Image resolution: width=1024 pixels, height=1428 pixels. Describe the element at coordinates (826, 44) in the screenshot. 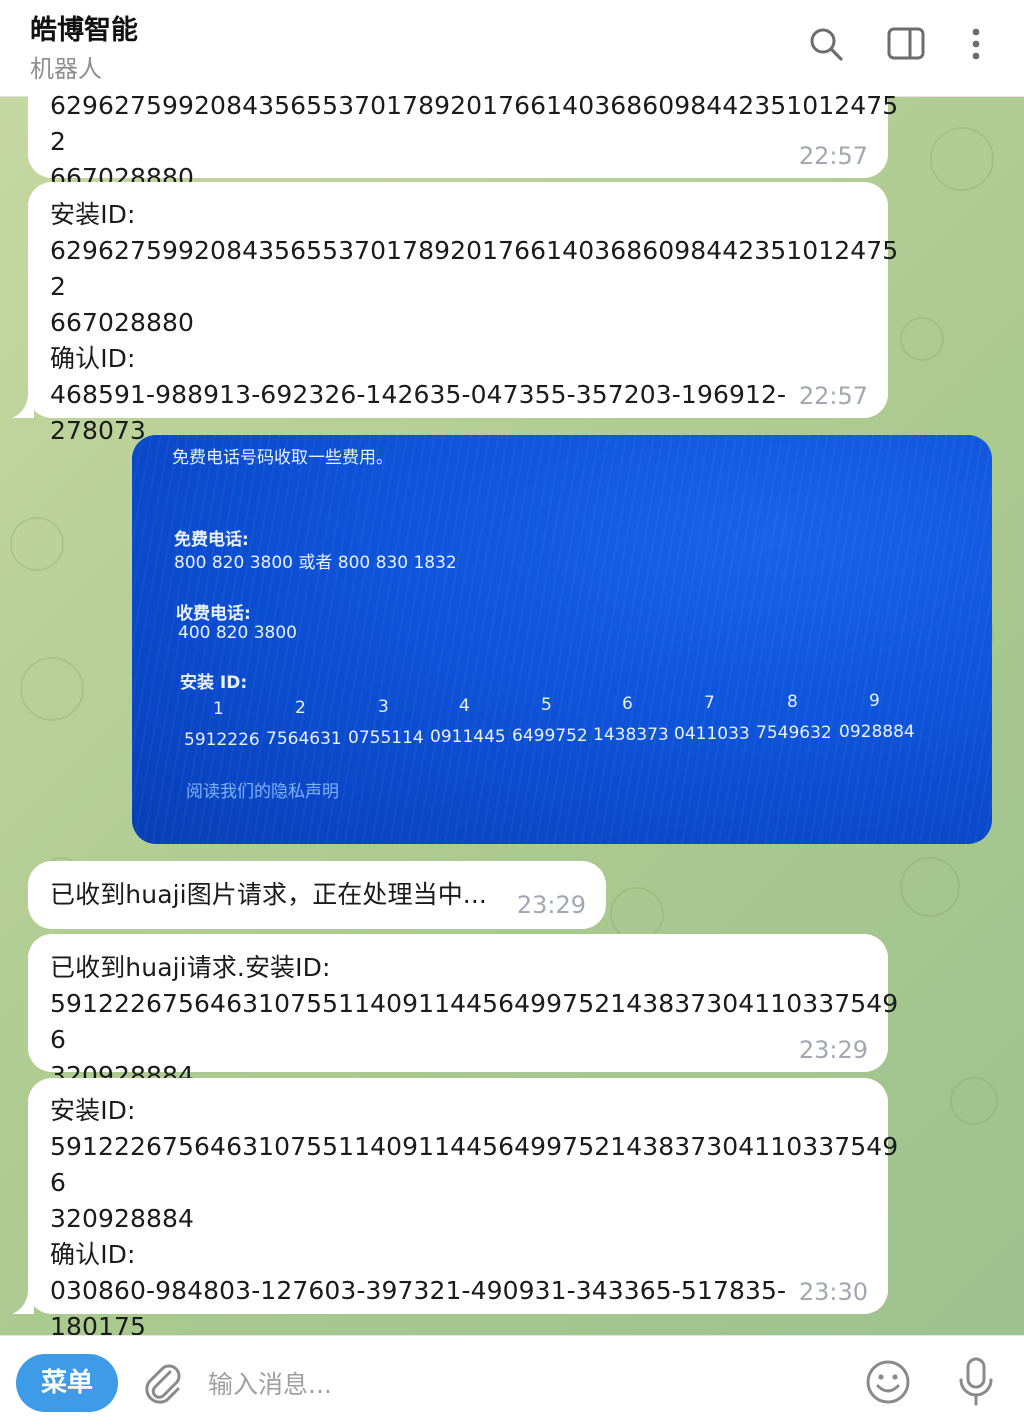

I see `search-icon` at that location.